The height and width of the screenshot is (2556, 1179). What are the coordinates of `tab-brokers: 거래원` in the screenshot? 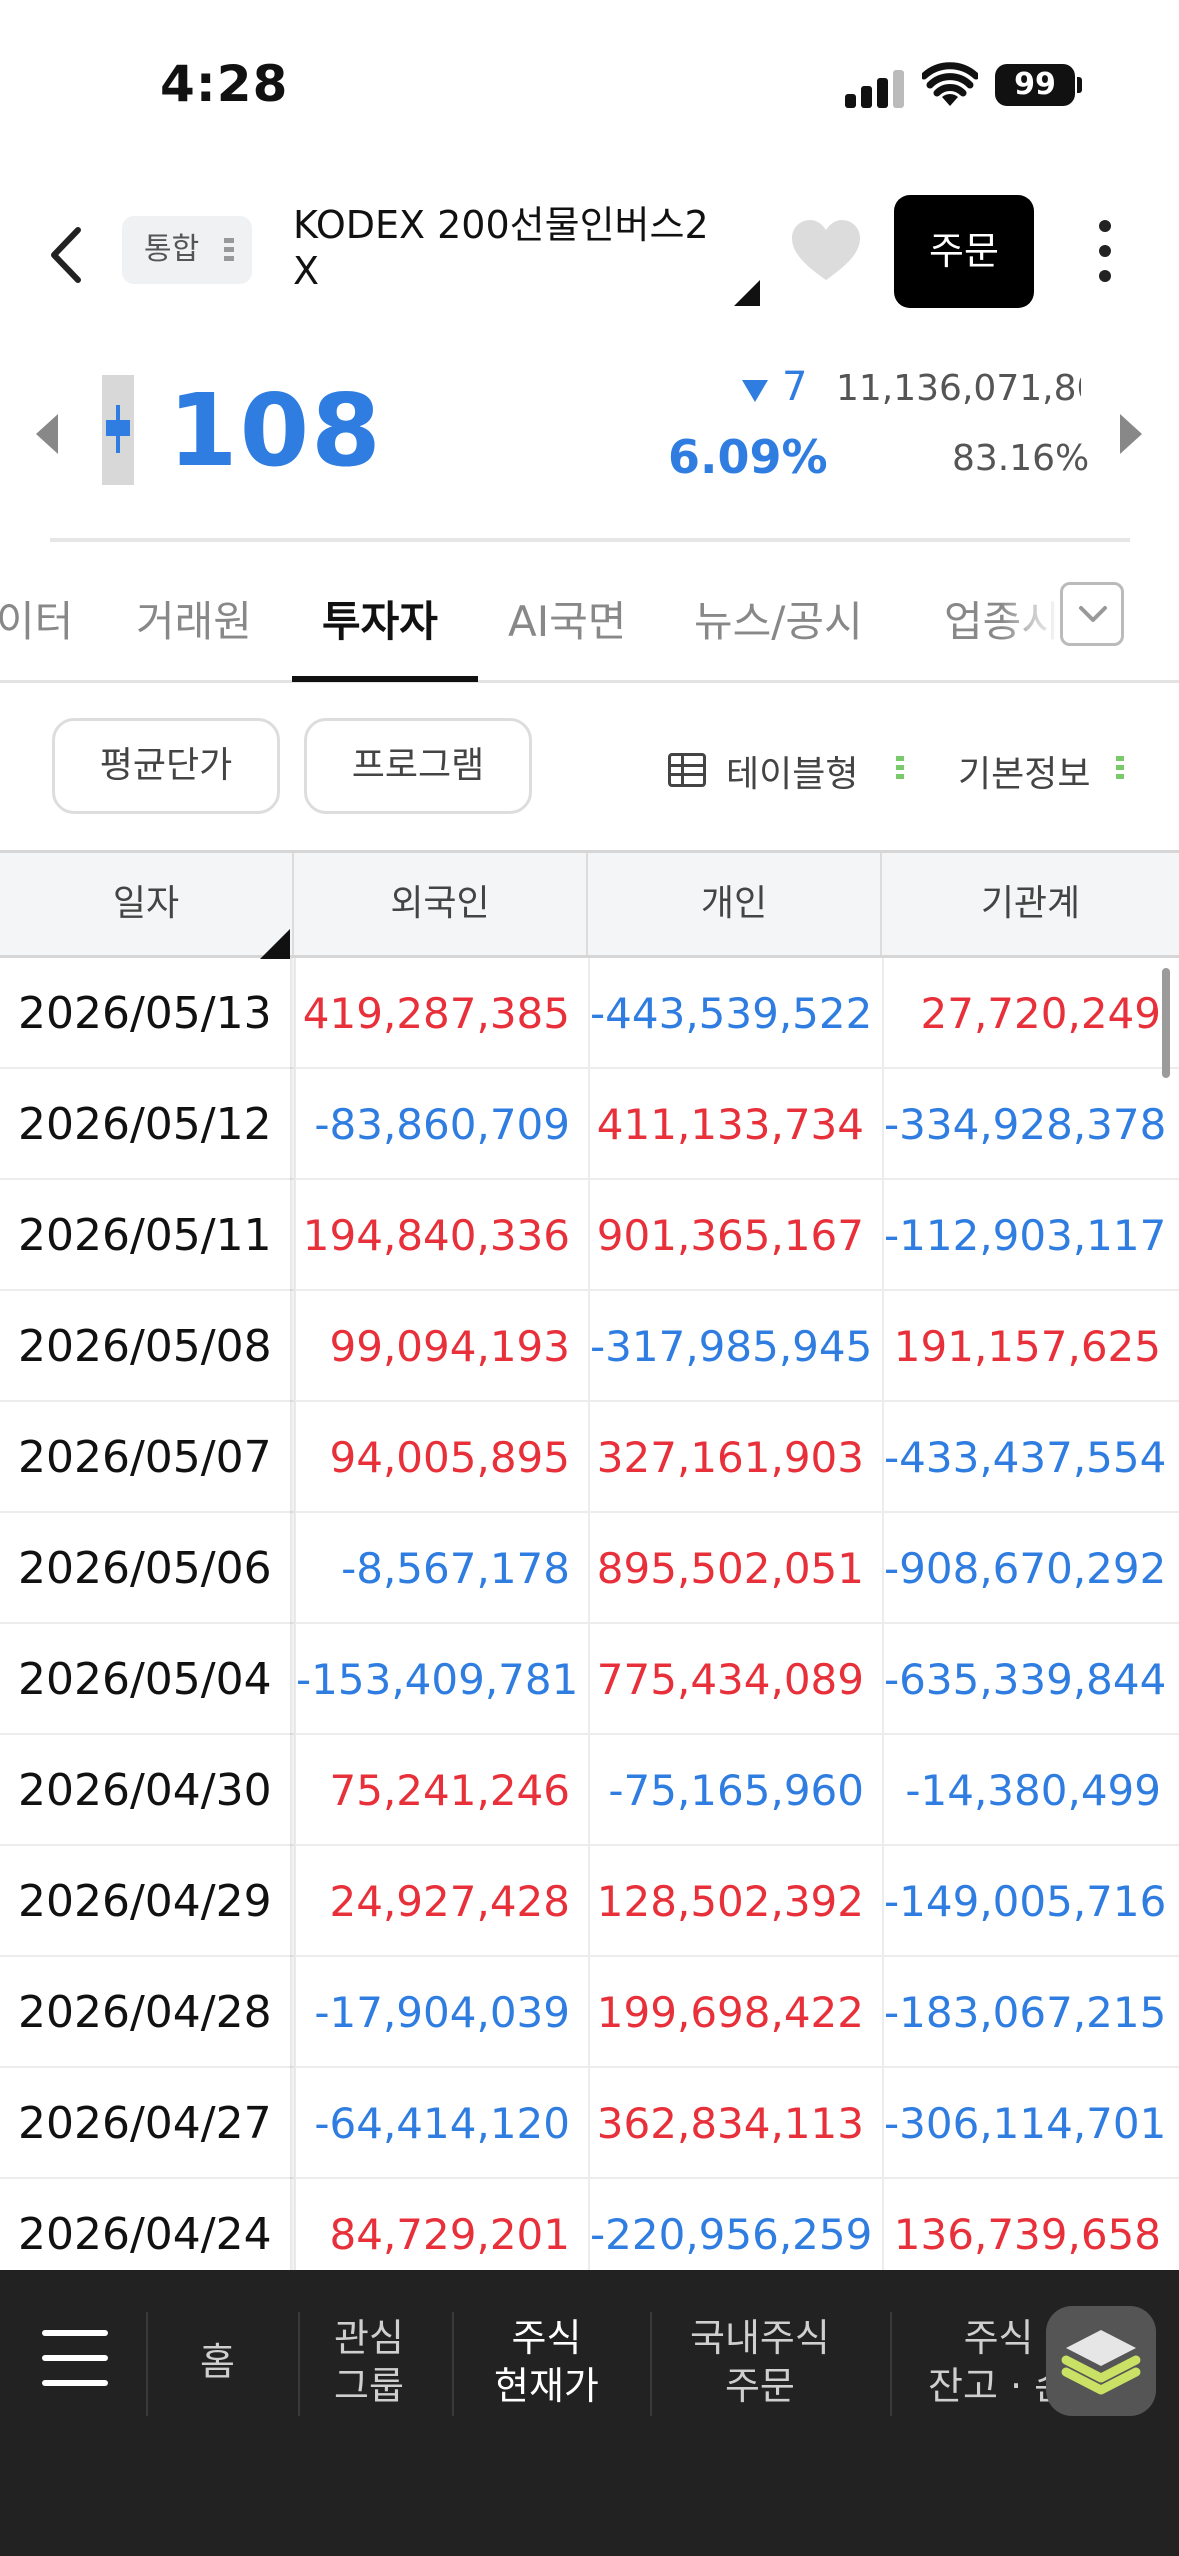 It's located at (194, 618).